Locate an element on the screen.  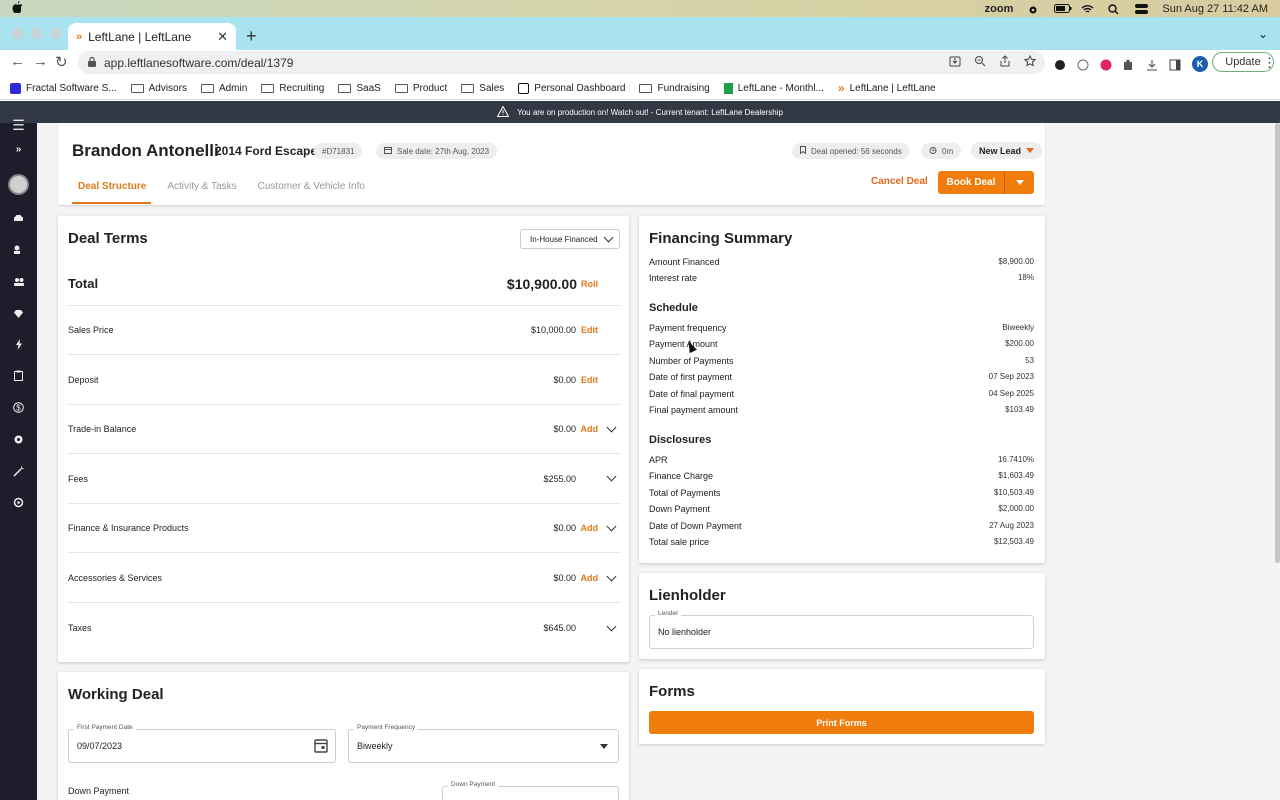
deal-id-chip: #D71831 is located at coordinates (338, 151).